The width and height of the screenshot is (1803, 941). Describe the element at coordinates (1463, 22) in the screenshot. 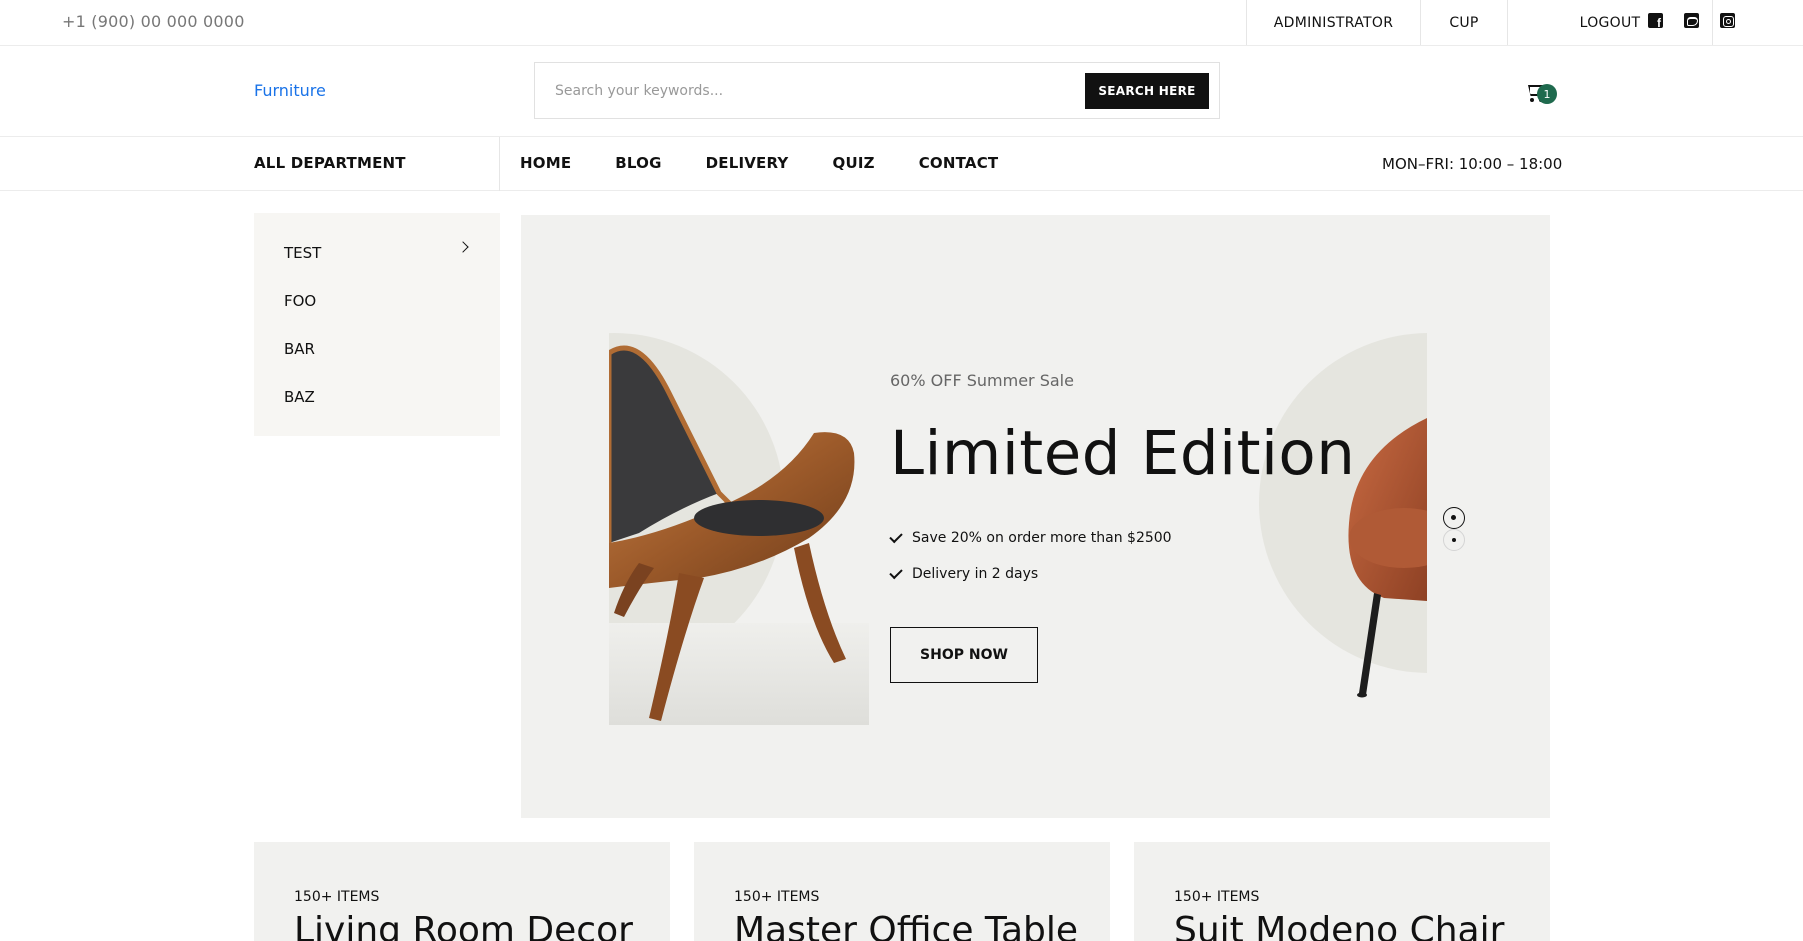

I see `cup-link: CUP` at that location.